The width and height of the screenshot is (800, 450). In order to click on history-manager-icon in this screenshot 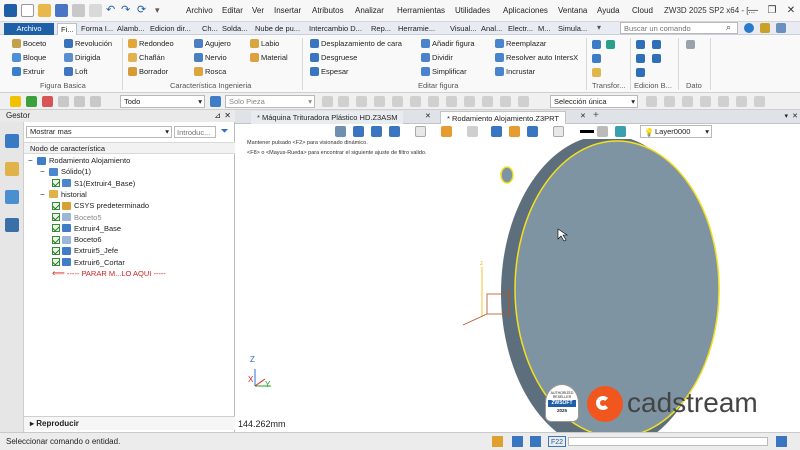, I will do `click(12, 141)`.